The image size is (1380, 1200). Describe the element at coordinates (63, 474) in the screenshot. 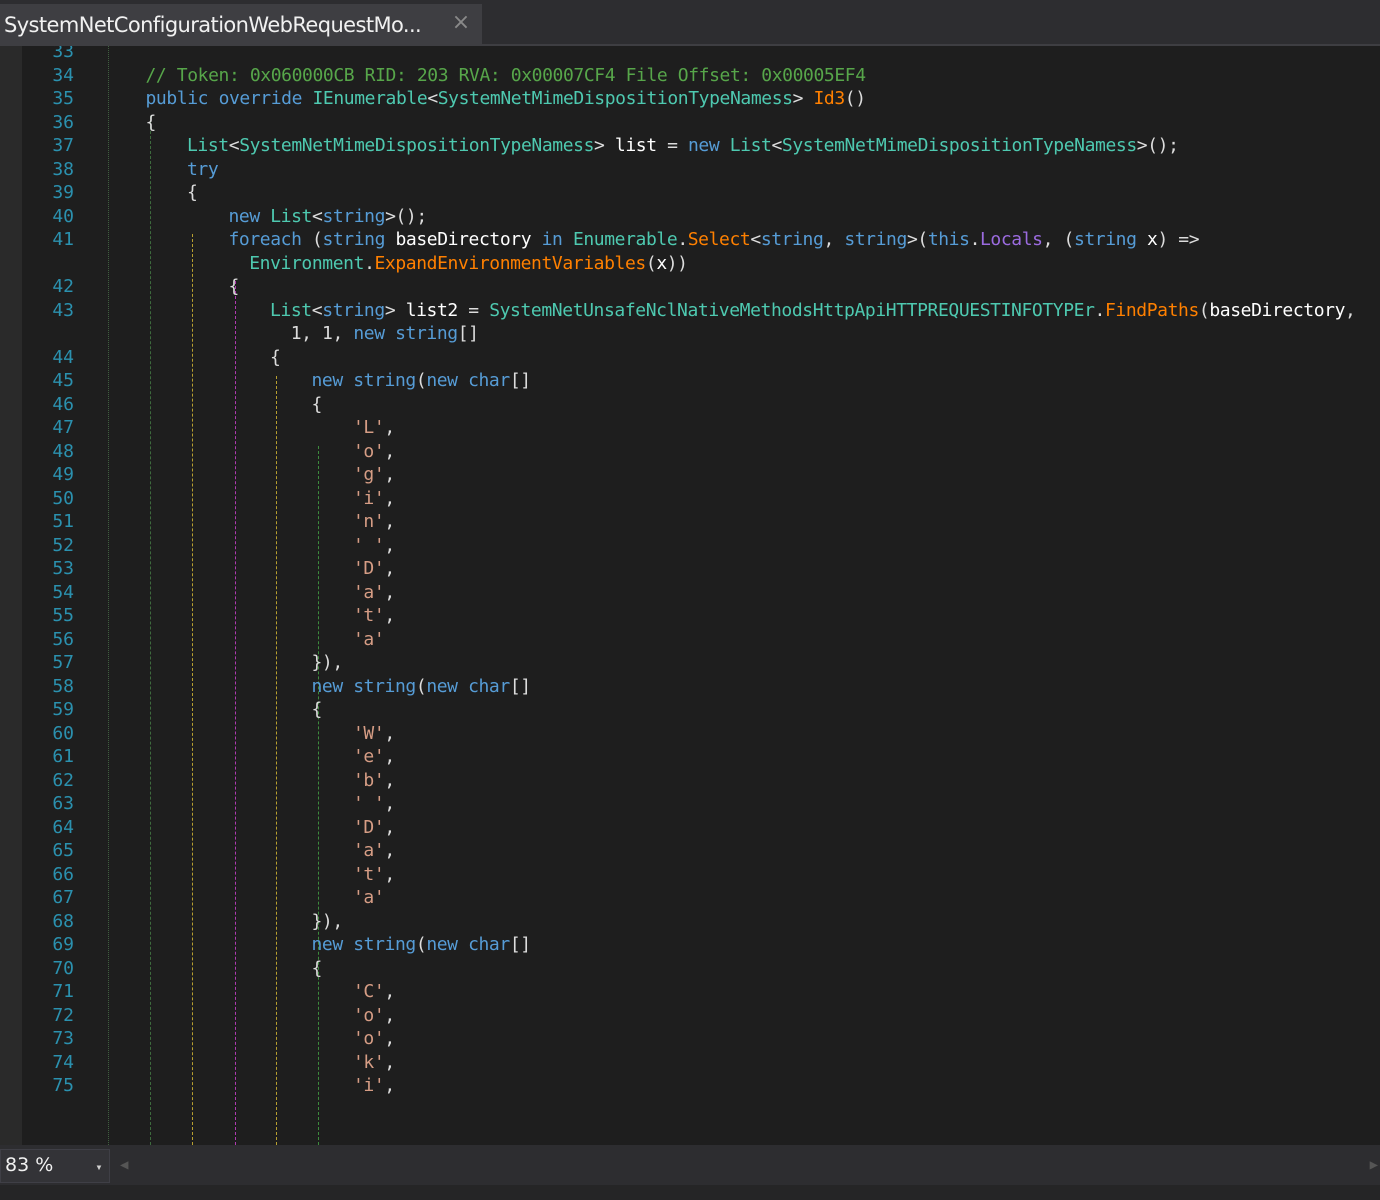

I see `line-number: 49` at that location.